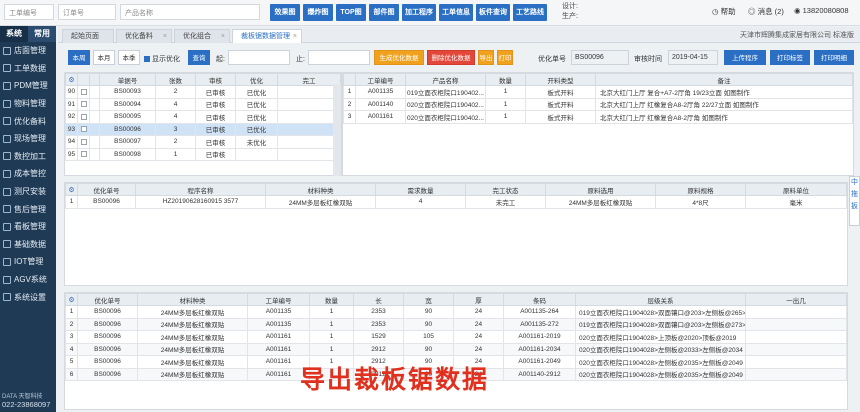  Describe the element at coordinates (745, 57) in the screenshot. I see `upload-program-button: 上传程序` at that location.